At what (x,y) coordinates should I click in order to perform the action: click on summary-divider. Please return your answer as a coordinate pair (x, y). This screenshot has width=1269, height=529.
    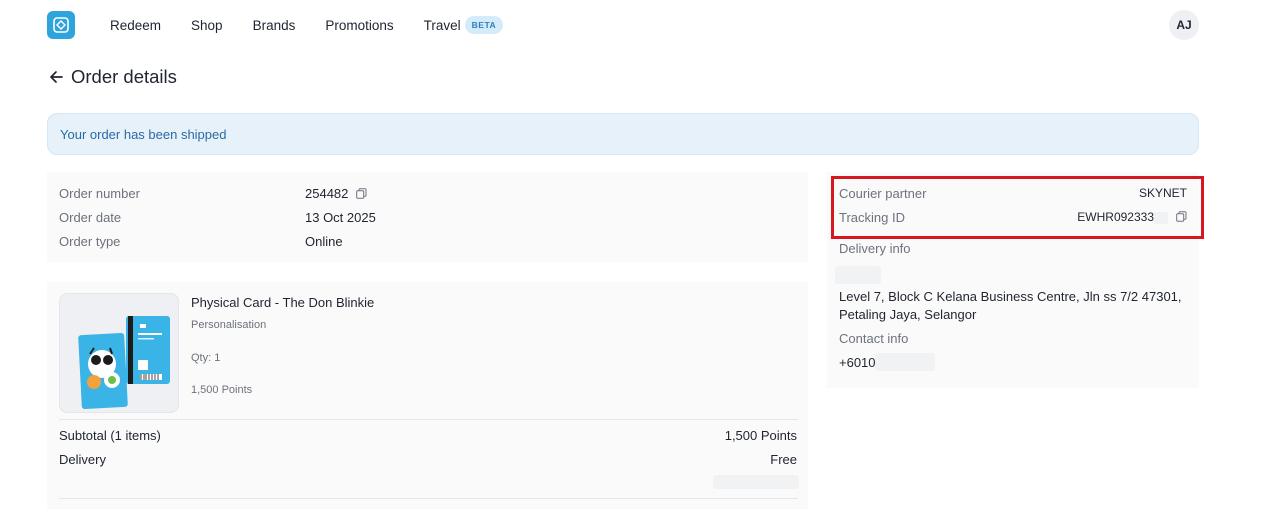
    Looking at the image, I should click on (428, 498).